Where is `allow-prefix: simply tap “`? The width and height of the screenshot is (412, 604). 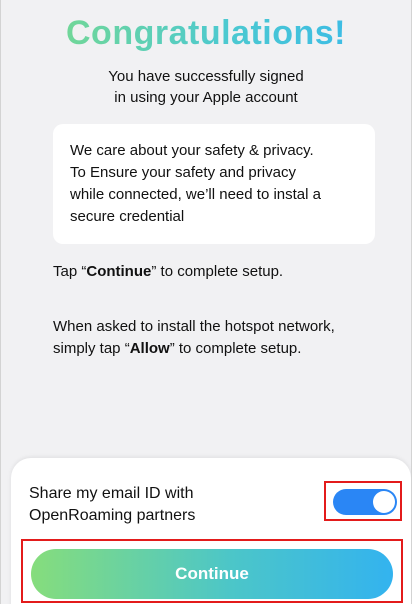 allow-prefix: simply tap “ is located at coordinates (91, 348).